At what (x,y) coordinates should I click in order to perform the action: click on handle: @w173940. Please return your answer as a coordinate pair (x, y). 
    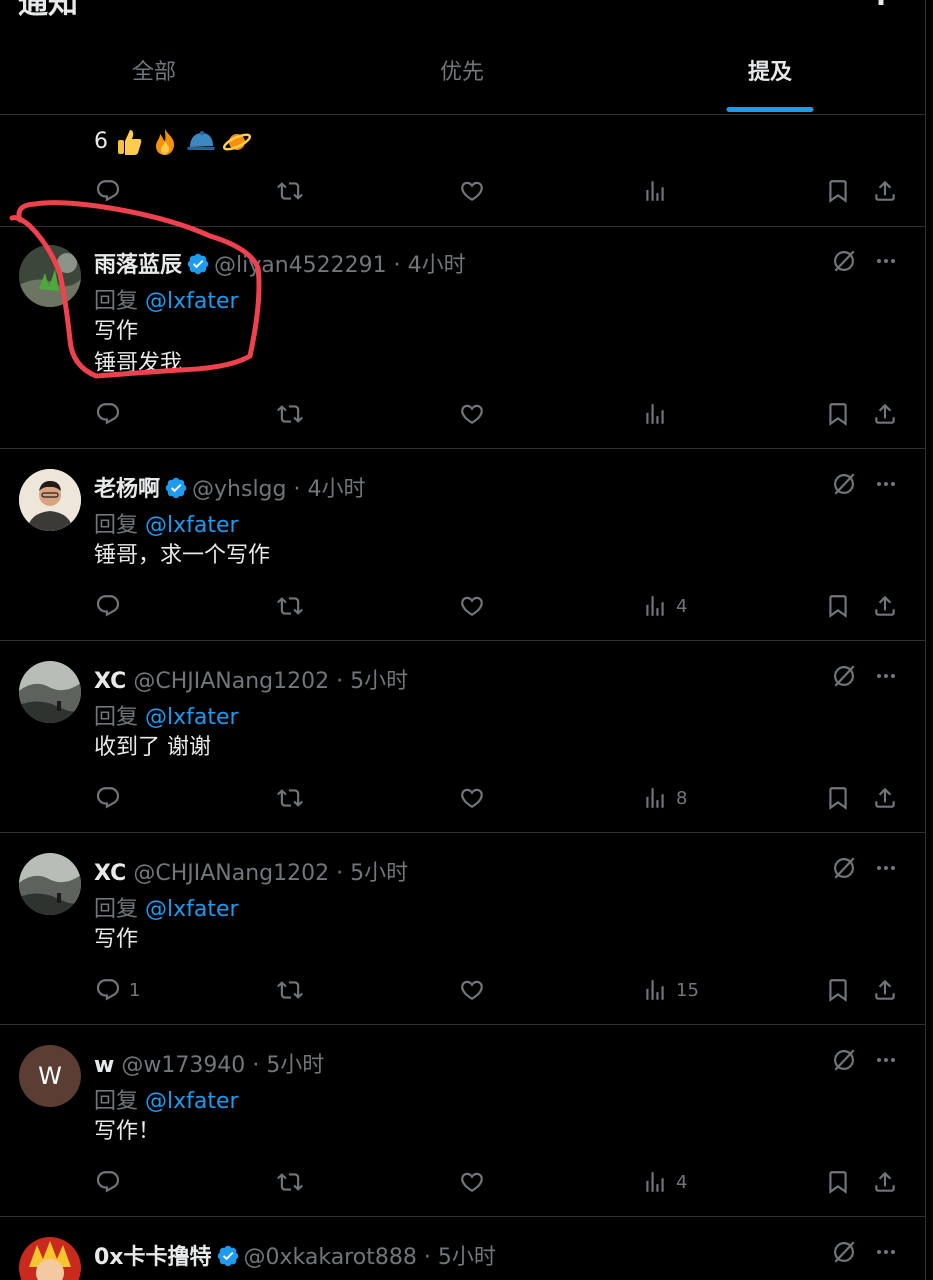
    Looking at the image, I should click on (183, 1065).